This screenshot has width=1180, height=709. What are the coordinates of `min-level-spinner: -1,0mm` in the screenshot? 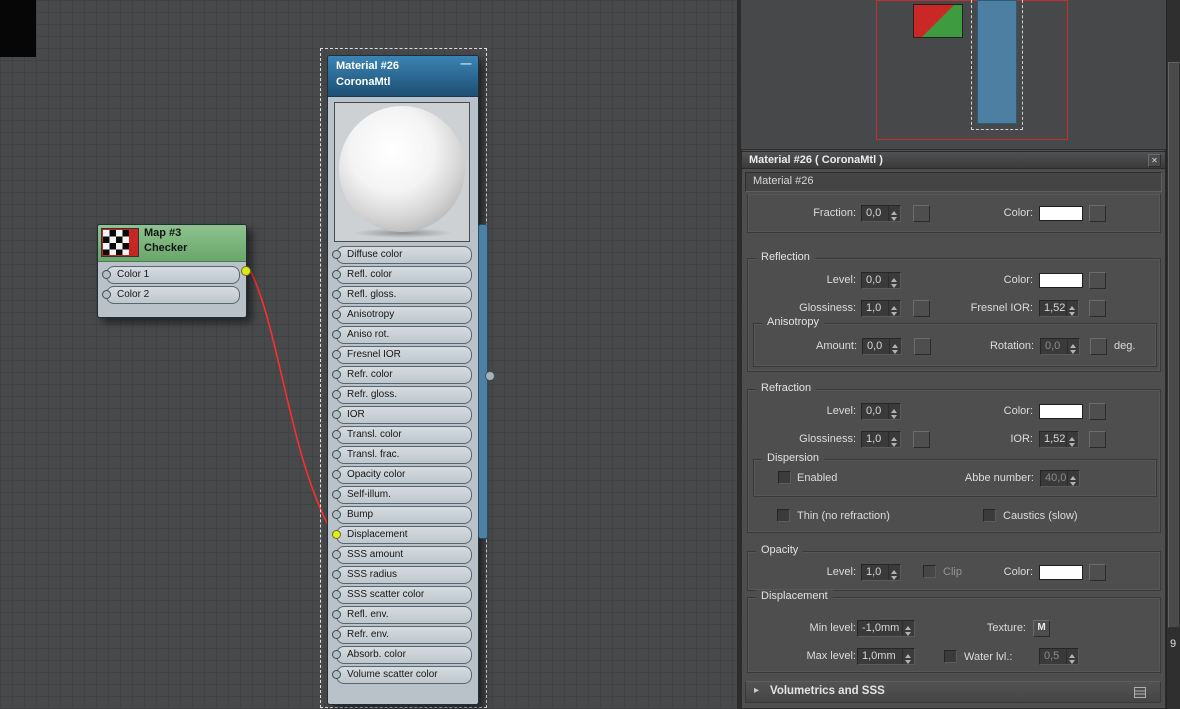 It's located at (886, 628).